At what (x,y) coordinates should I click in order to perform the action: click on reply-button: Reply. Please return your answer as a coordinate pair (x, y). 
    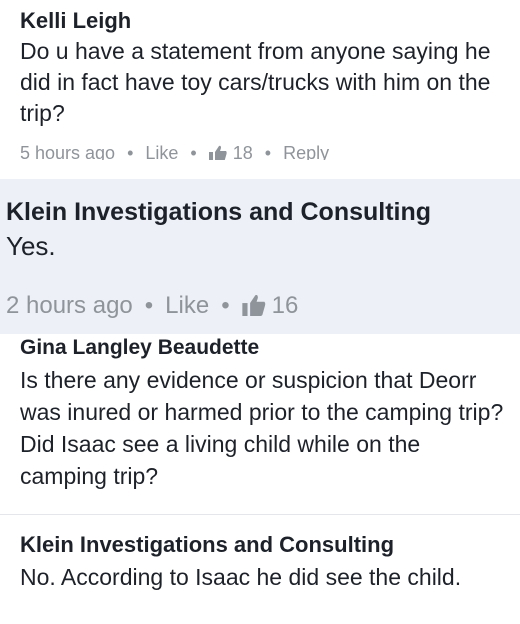
    Looking at the image, I should click on (306, 151).